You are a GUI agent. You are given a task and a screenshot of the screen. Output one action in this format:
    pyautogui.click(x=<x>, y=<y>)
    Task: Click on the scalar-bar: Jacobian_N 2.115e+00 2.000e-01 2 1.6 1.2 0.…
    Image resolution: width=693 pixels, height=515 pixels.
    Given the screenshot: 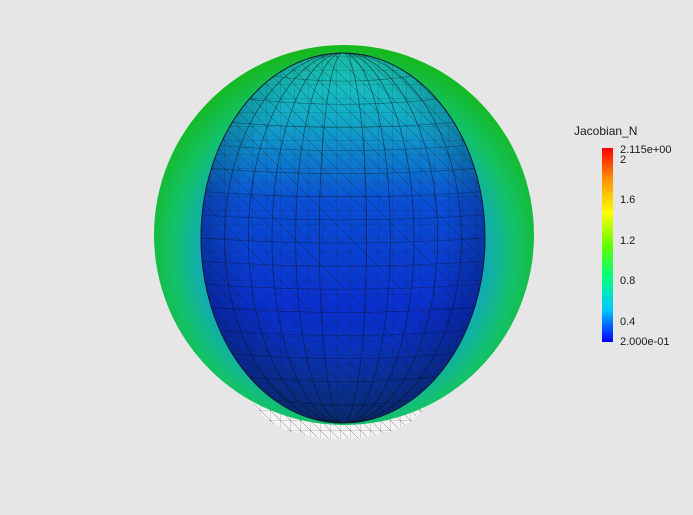 What is the action you would take?
    pyautogui.click(x=620, y=238)
    